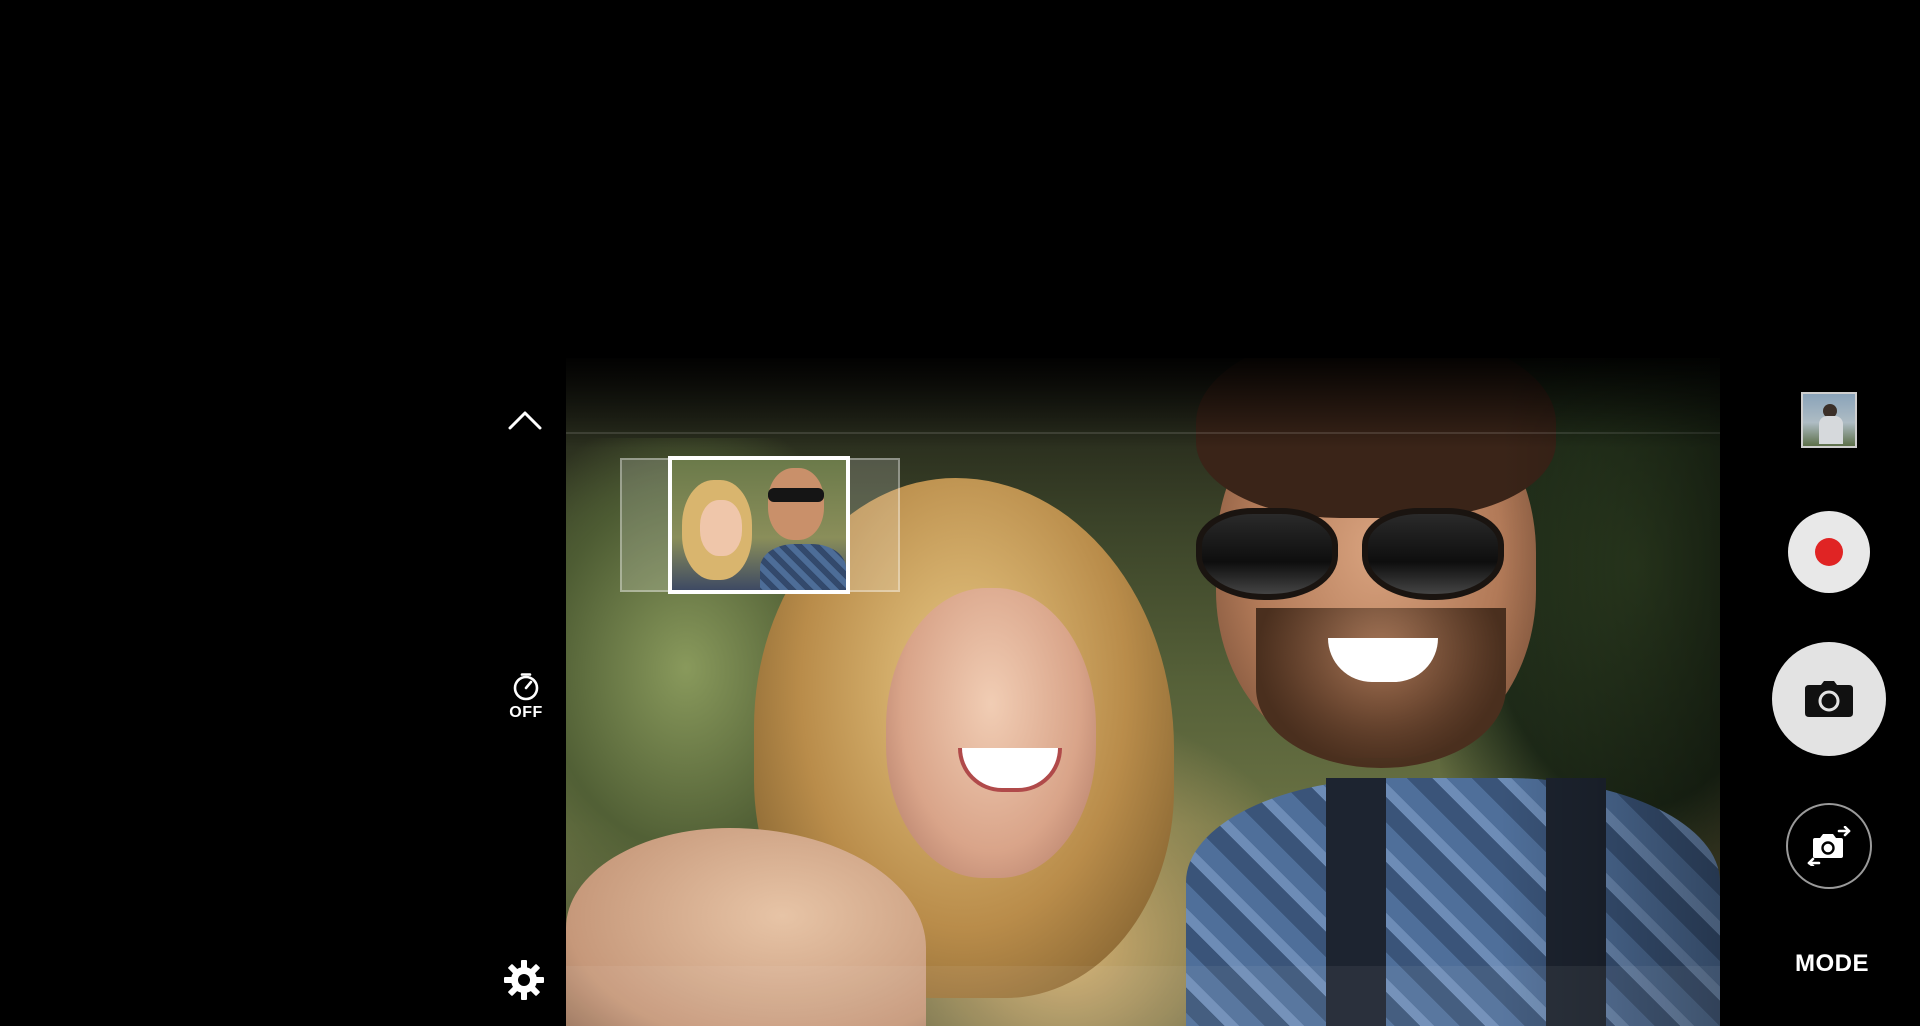  I want to click on gallery-thumb-person-body, so click(1831, 430).